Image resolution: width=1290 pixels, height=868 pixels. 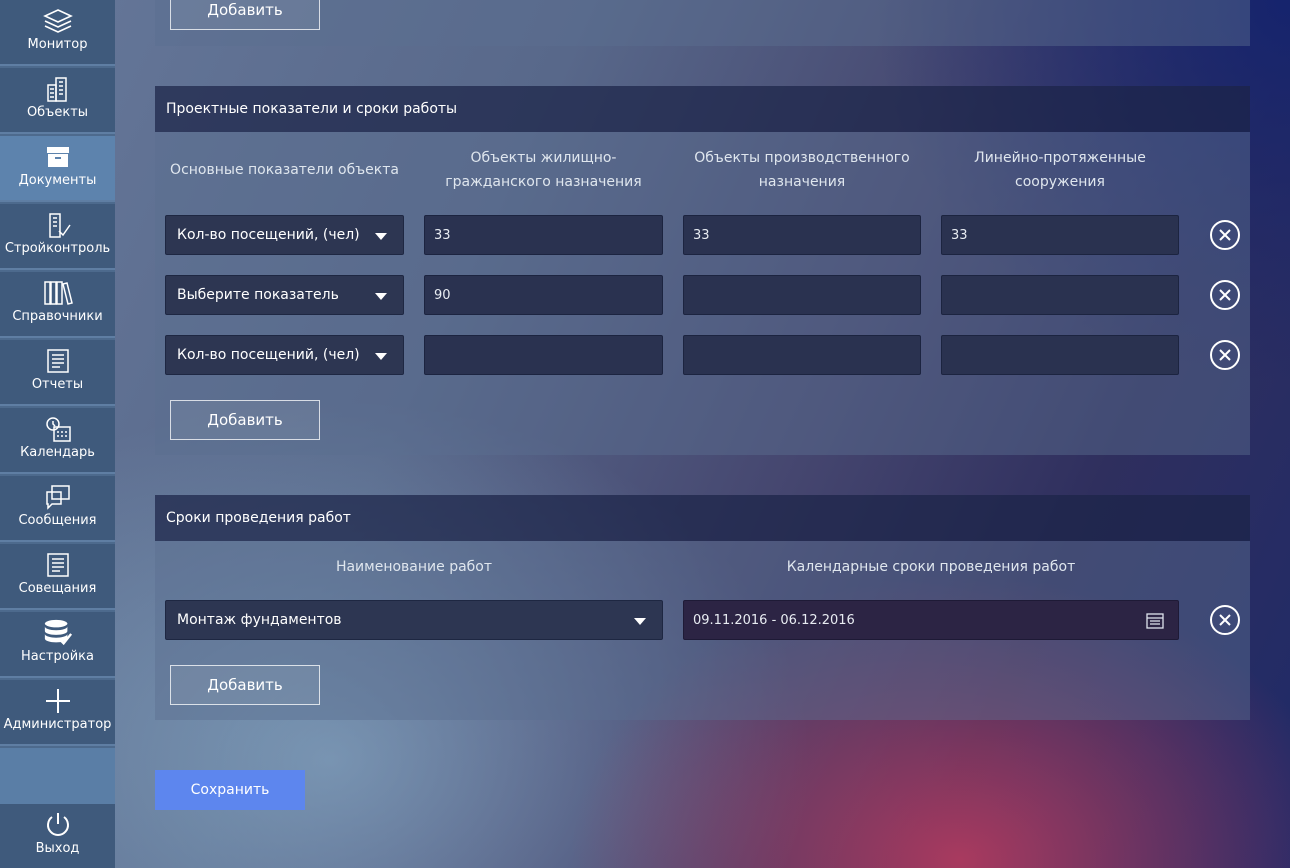 I want to click on logout-label: Выход, so click(x=57, y=848).